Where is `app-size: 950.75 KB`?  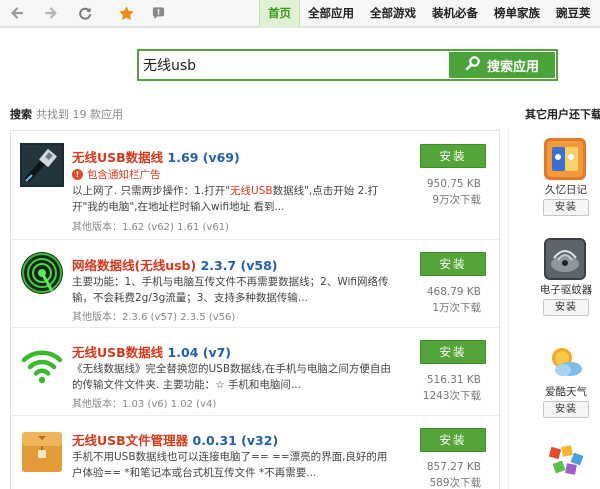 app-size: 950.75 KB is located at coordinates (453, 184).